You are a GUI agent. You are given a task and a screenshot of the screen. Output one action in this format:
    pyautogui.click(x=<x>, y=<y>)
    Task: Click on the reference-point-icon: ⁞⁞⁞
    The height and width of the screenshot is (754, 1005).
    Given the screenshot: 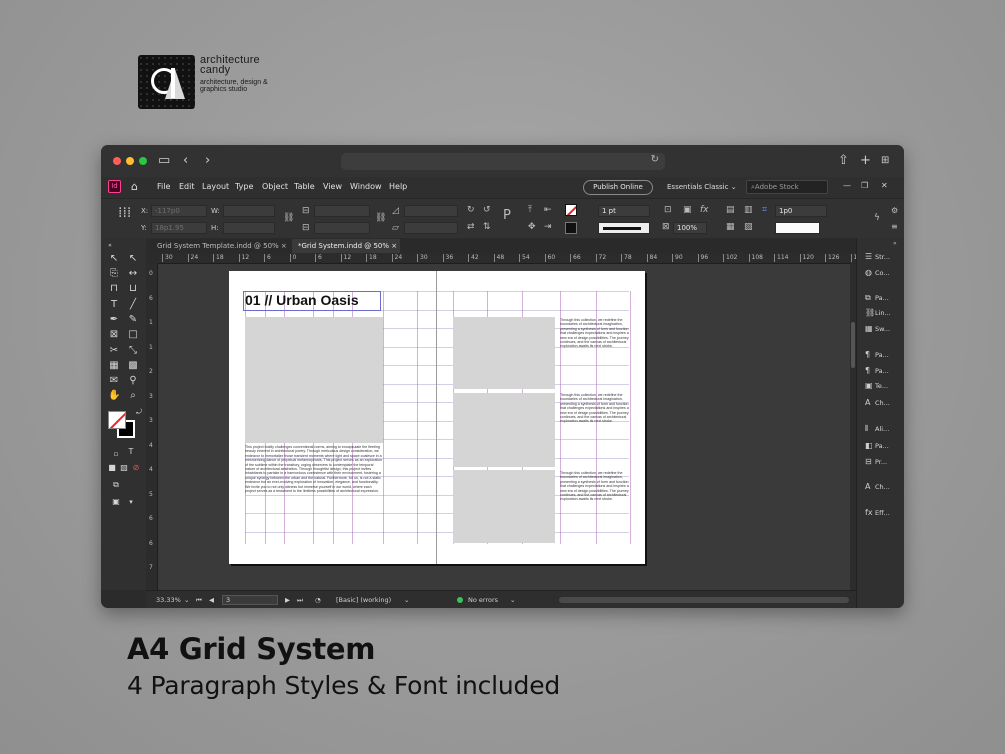 What is the action you would take?
    pyautogui.click(x=124, y=213)
    